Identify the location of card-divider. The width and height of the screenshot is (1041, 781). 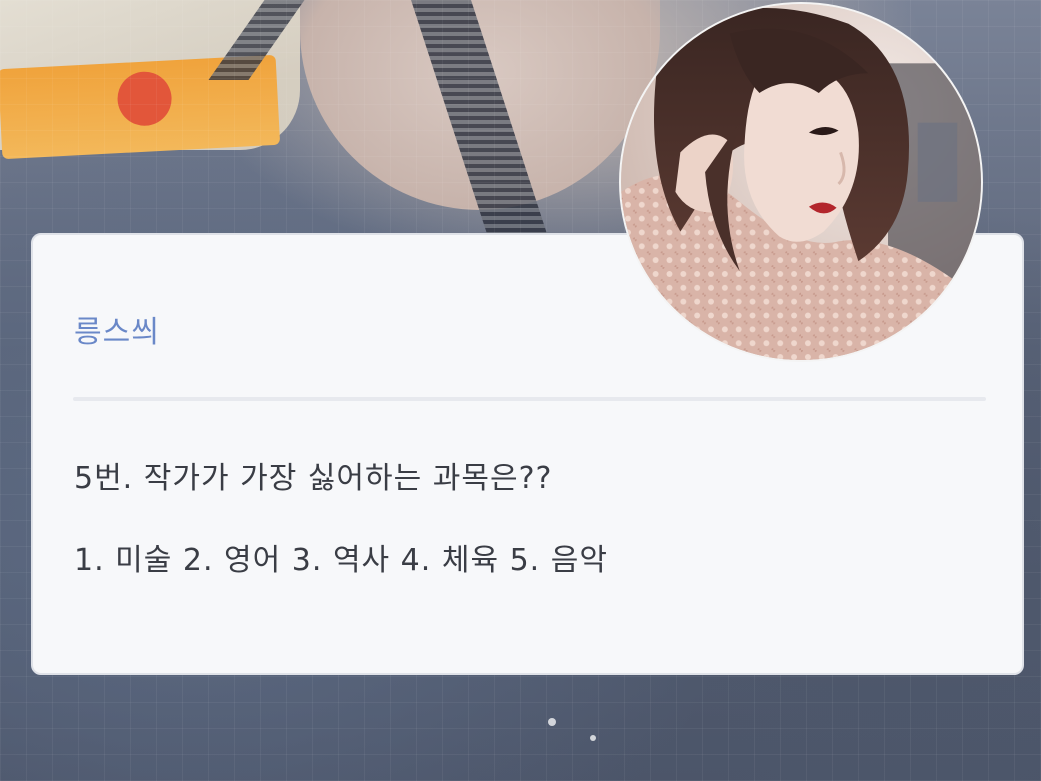
(529, 399).